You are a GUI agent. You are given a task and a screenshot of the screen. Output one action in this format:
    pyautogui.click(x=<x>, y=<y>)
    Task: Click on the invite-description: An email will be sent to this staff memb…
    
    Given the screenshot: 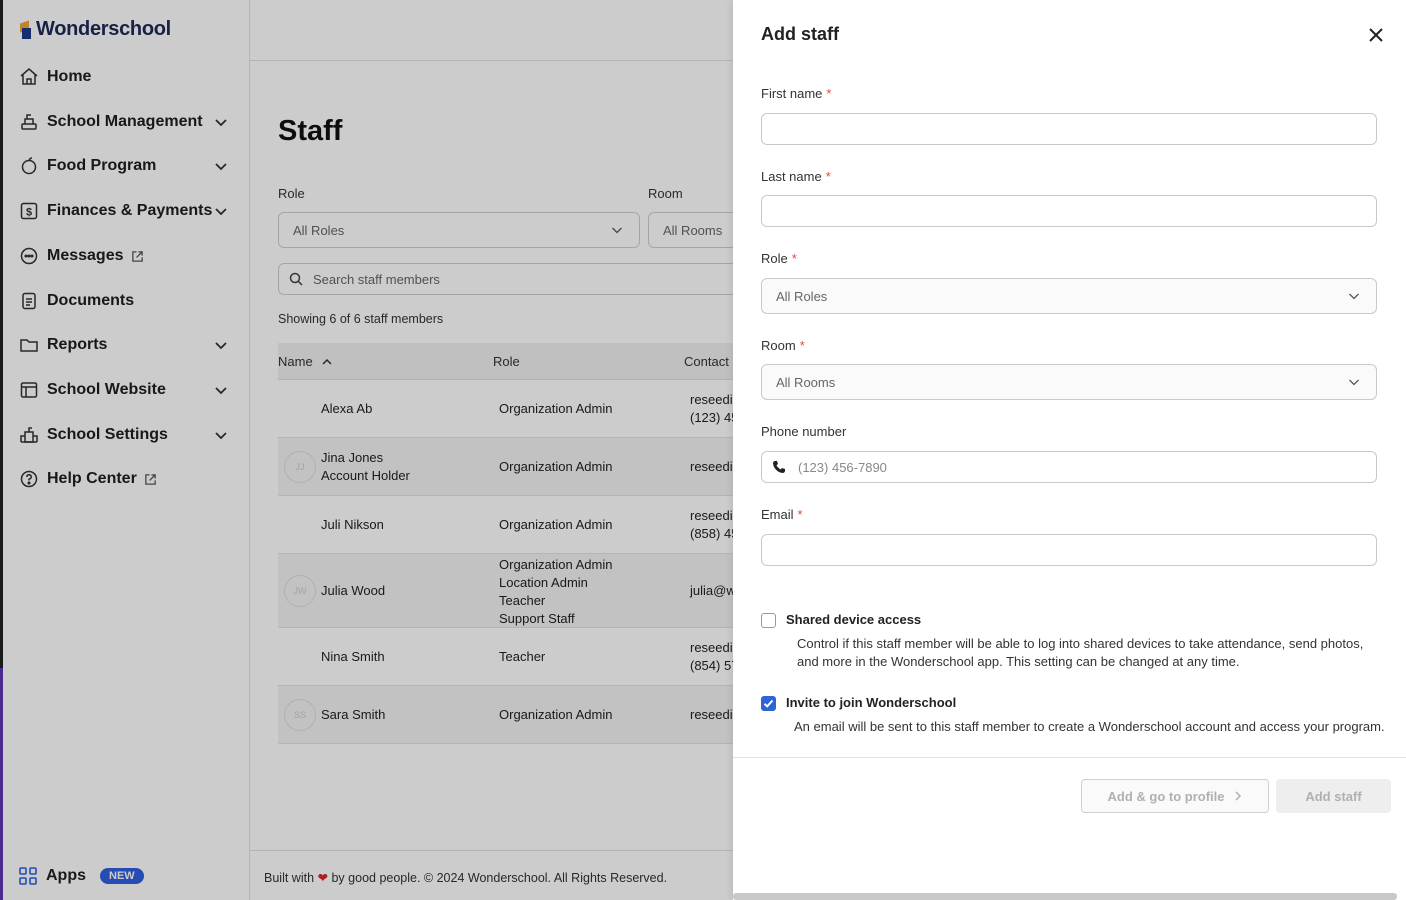 What is the action you would take?
    pyautogui.click(x=1089, y=726)
    